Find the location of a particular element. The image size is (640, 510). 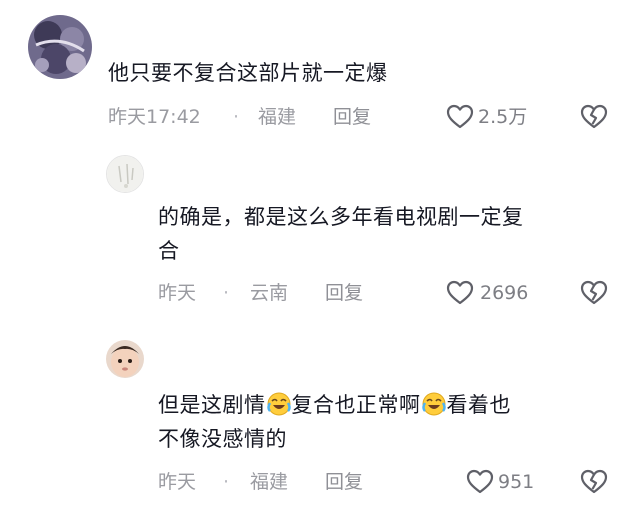

comment-text-part: 复合也正常啊 is located at coordinates (356, 405).